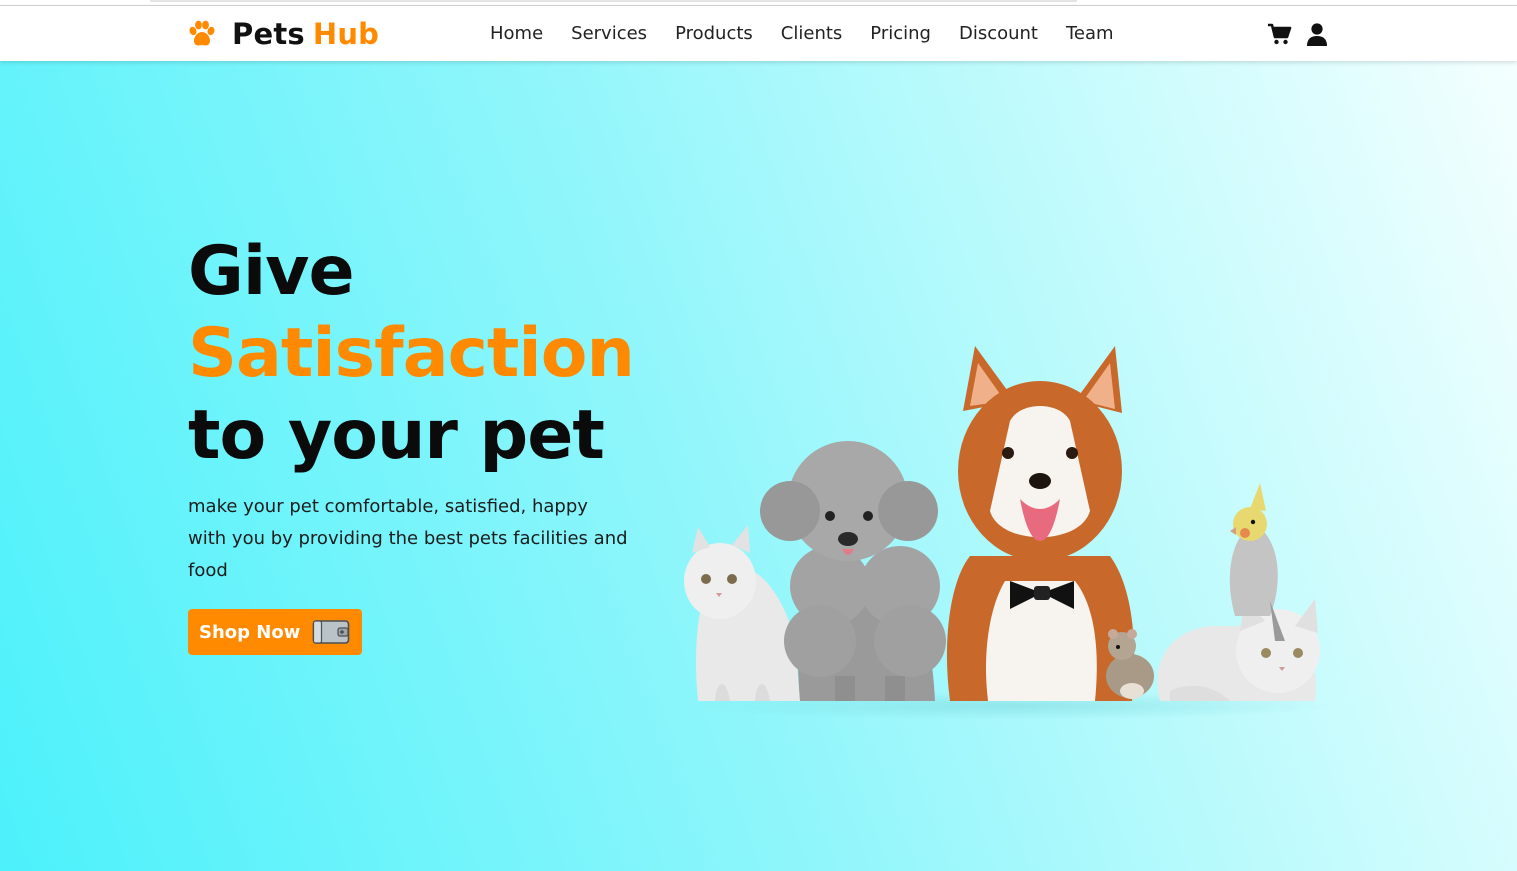 The image size is (1517, 871). I want to click on nav-products: Products, so click(714, 33).